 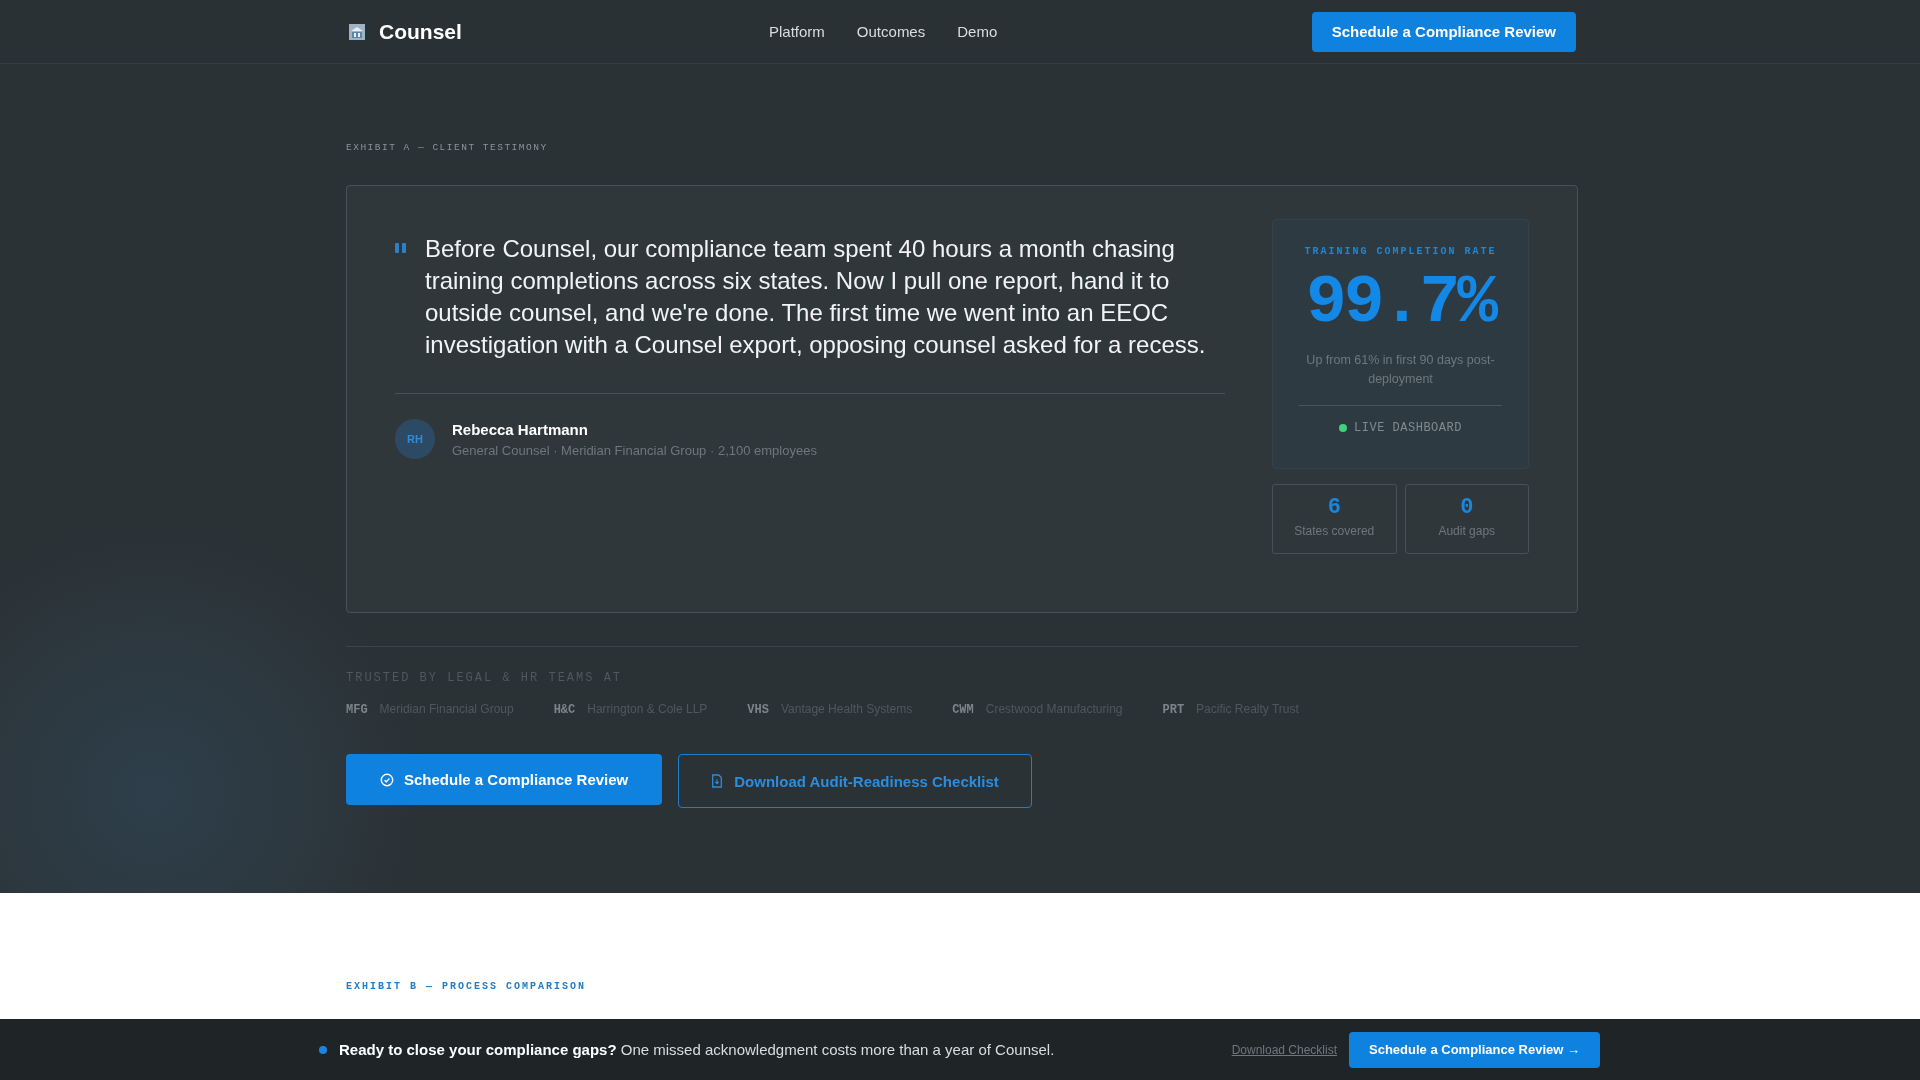 What do you see at coordinates (420, 31) in the screenshot?
I see `brand-name: Counsel` at bounding box center [420, 31].